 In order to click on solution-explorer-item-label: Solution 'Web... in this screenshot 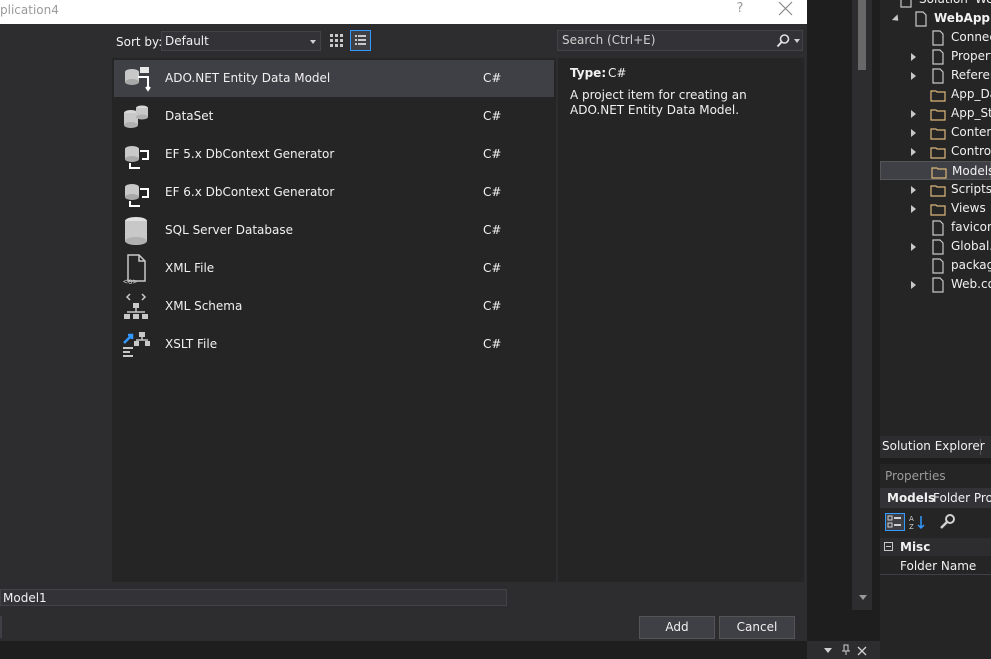, I will do `click(955, 3)`.